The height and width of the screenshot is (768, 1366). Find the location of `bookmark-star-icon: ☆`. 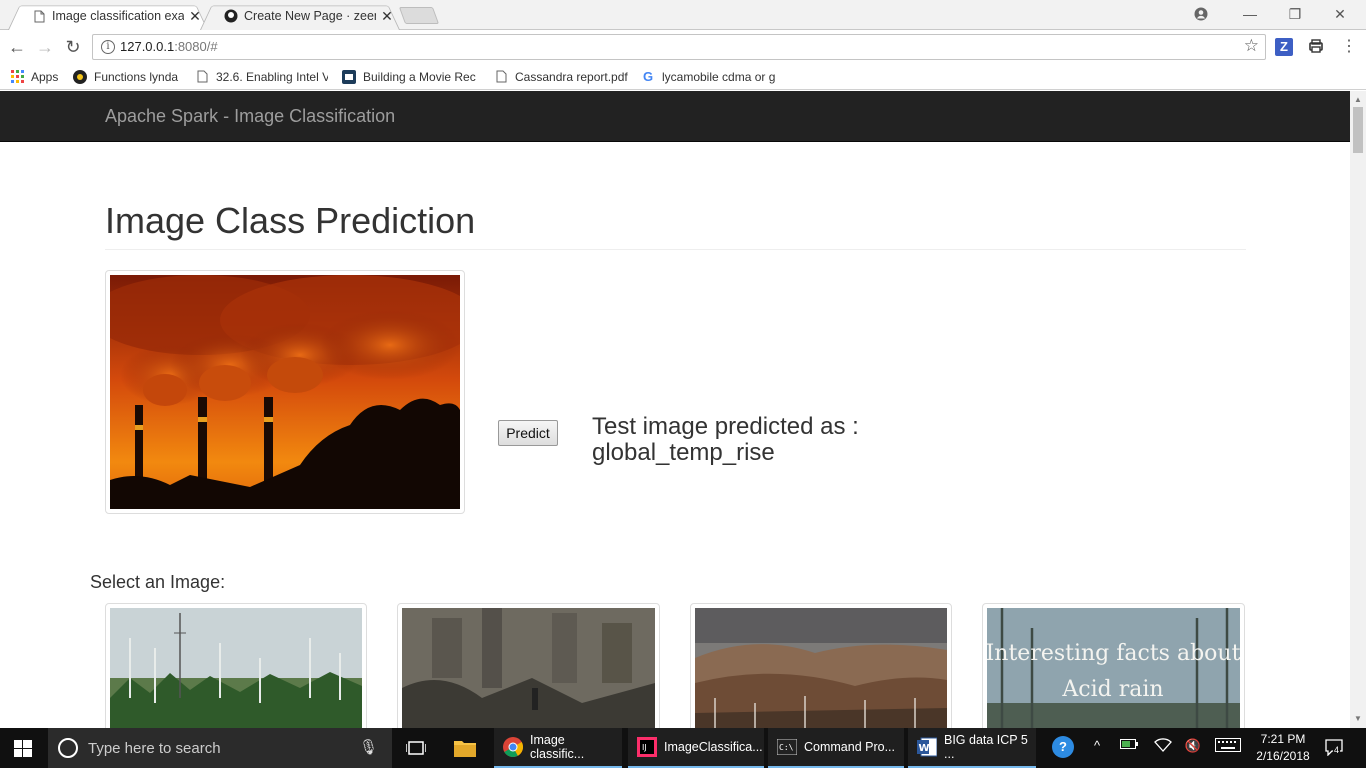

bookmark-star-icon: ☆ is located at coordinates (1251, 46).